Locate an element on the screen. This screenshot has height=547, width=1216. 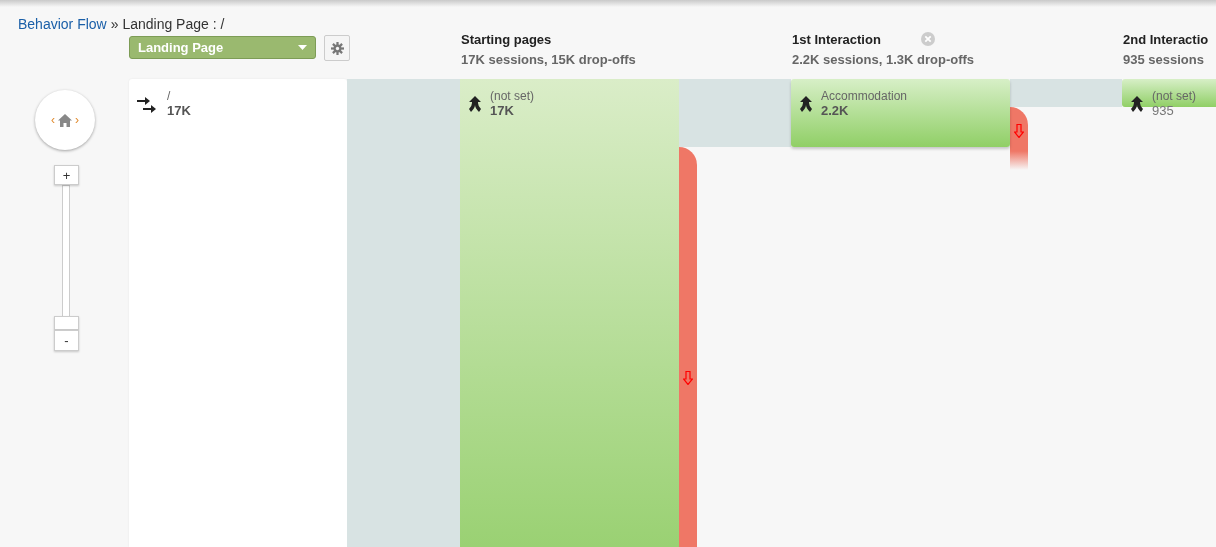
double-arrow-icon is located at coordinates (147, 106).